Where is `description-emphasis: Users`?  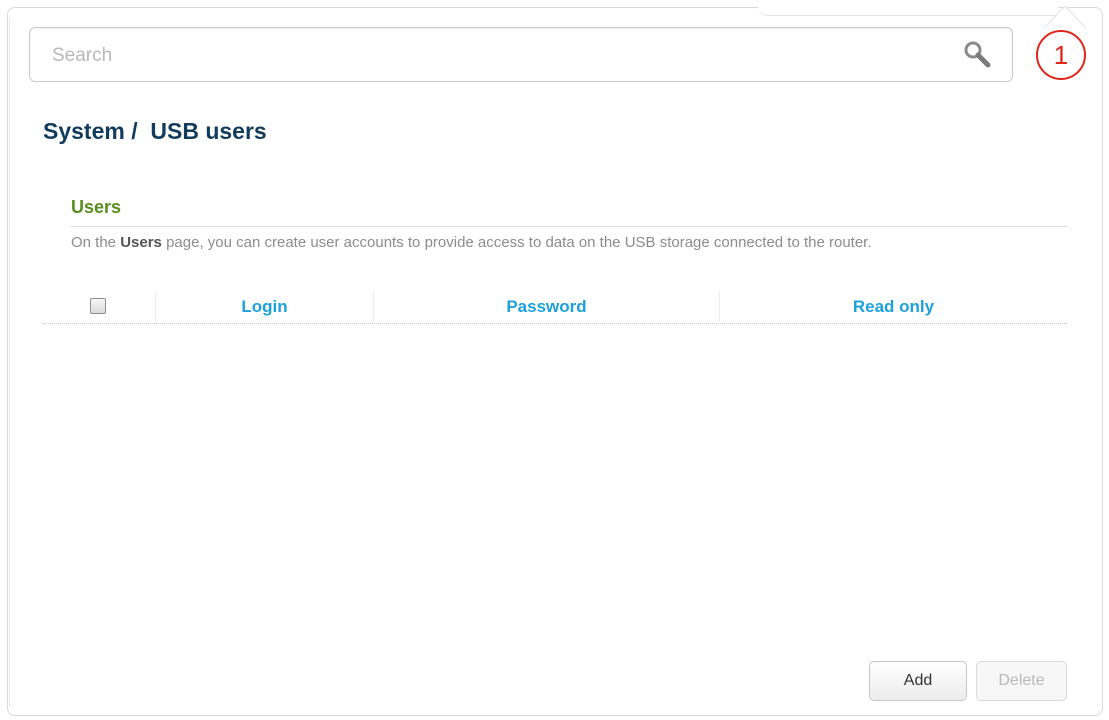 description-emphasis: Users is located at coordinates (141, 242).